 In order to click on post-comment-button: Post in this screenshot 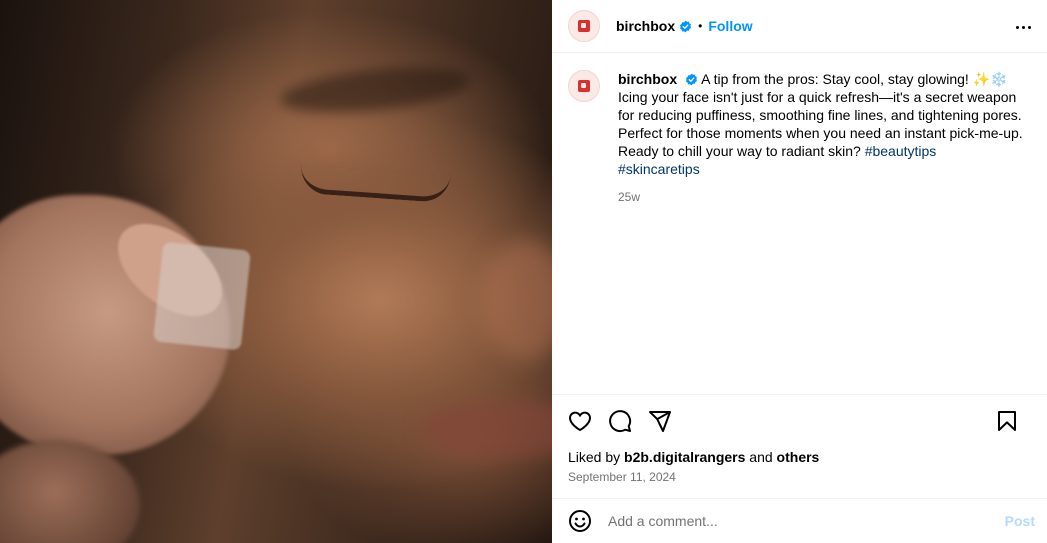, I will do `click(1020, 521)`.